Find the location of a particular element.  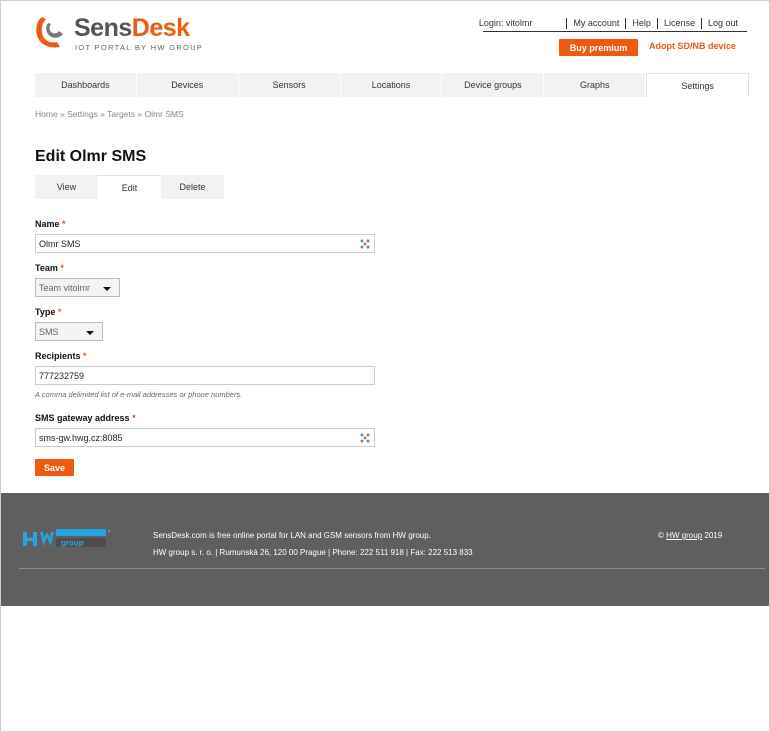

name-label: Name * is located at coordinates (50, 224).